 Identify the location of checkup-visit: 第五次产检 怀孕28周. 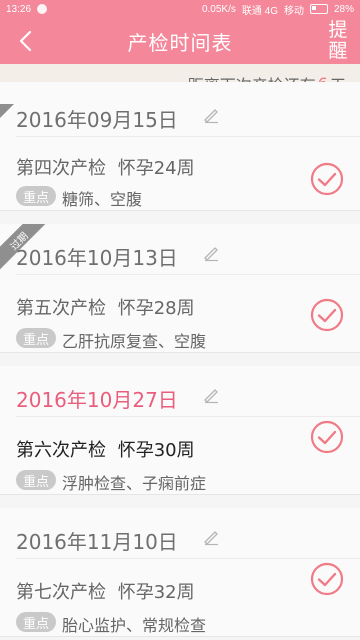
(105, 307).